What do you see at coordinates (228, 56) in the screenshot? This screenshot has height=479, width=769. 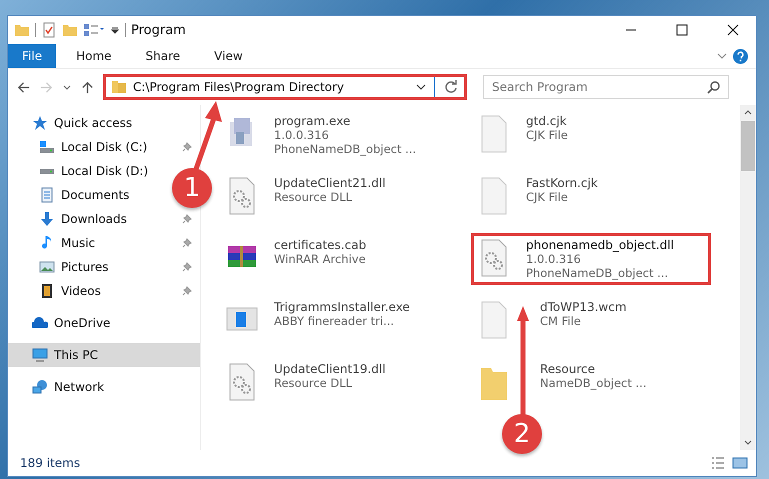 I see `ribbon-tab: View` at bounding box center [228, 56].